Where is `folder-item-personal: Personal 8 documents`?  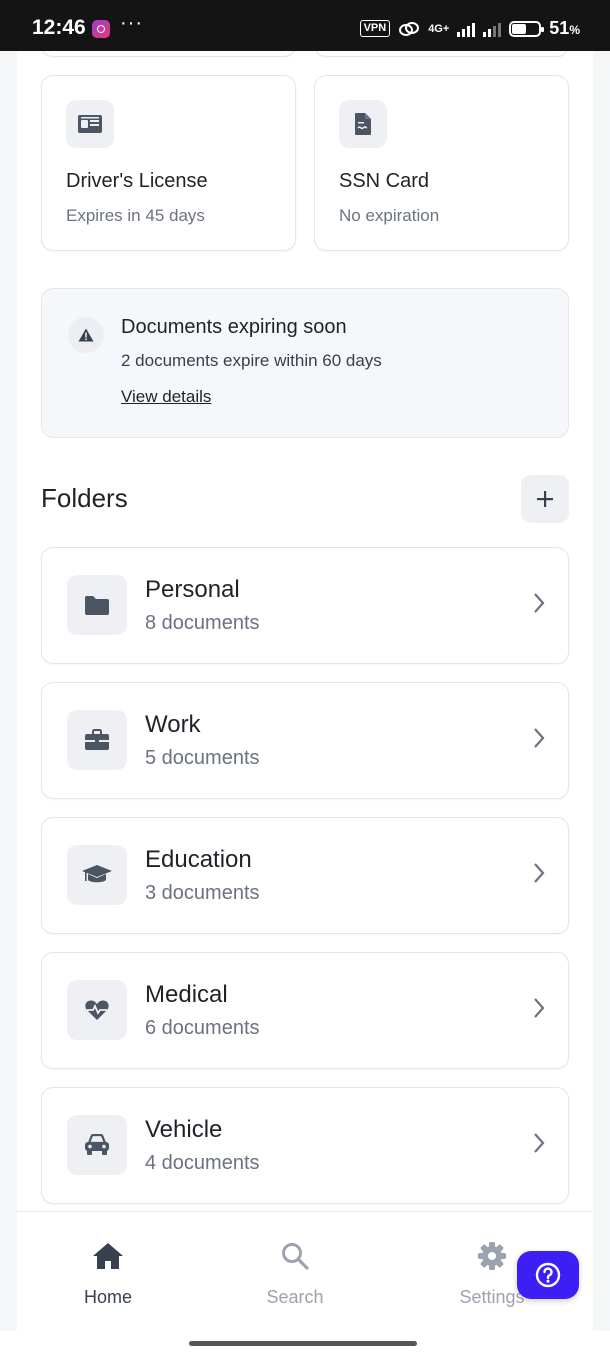
folder-item-personal: Personal 8 documents is located at coordinates (305, 605).